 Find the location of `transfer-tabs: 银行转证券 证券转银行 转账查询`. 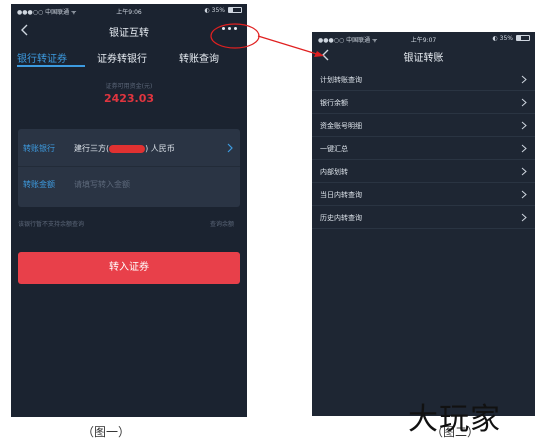

transfer-tabs: 银行转证券 证券转银行 转账查询 is located at coordinates (129, 59).